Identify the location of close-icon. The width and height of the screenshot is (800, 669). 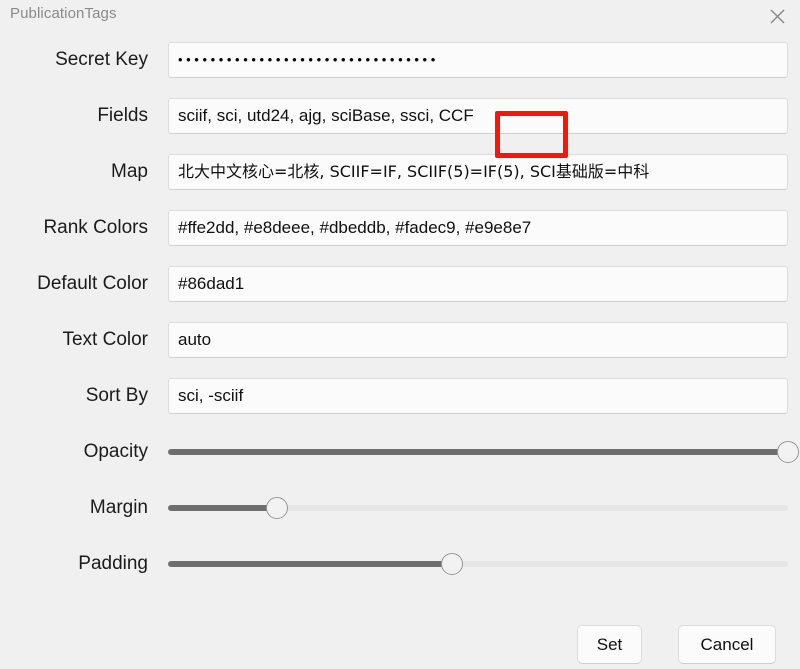
(777, 16).